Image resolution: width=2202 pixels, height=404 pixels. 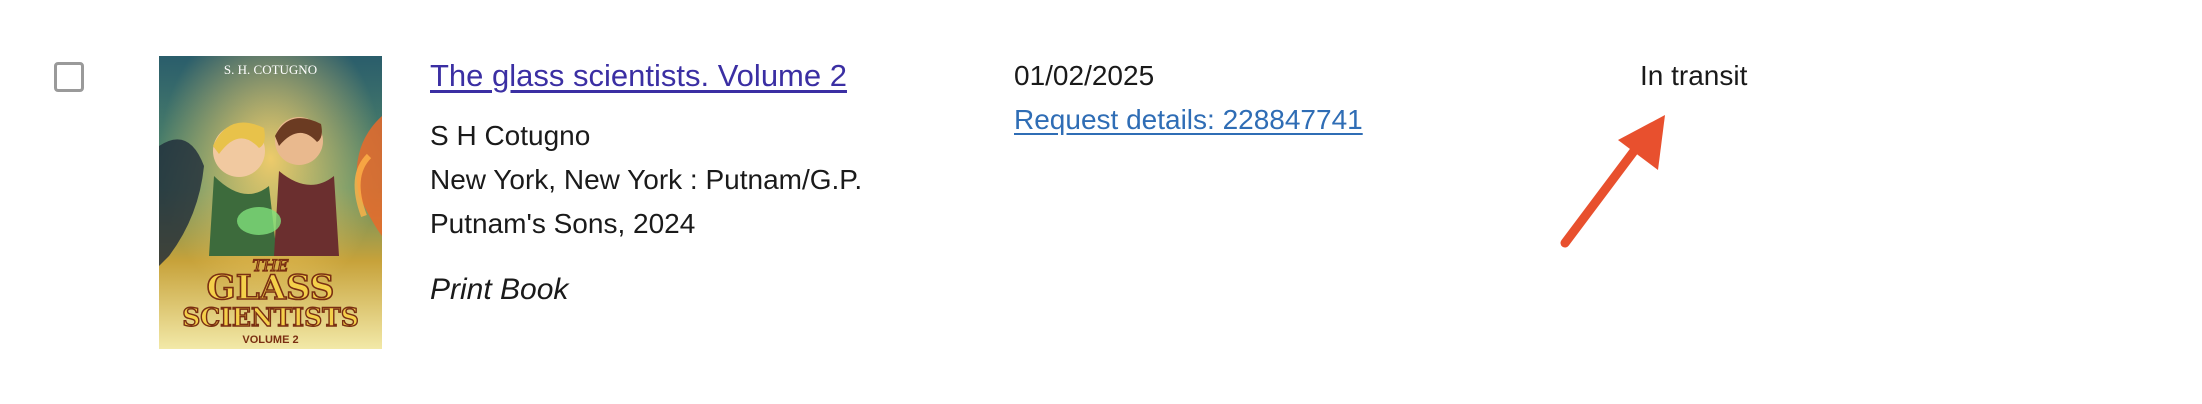 I want to click on author-text: S H Cotugno, so click(x=510, y=135).